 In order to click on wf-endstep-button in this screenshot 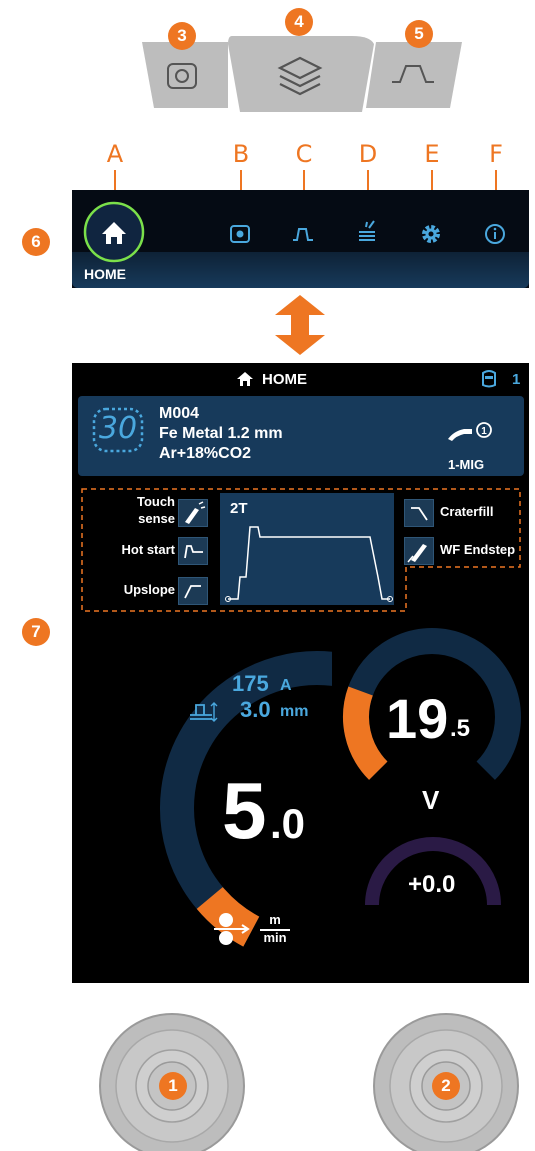, I will do `click(419, 551)`.